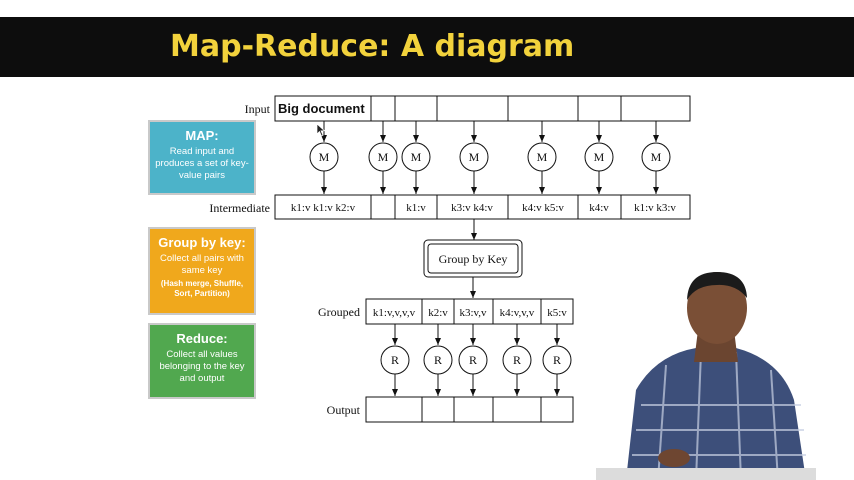 The image size is (854, 480). I want to click on reducer-4-label: R, so click(517, 360).